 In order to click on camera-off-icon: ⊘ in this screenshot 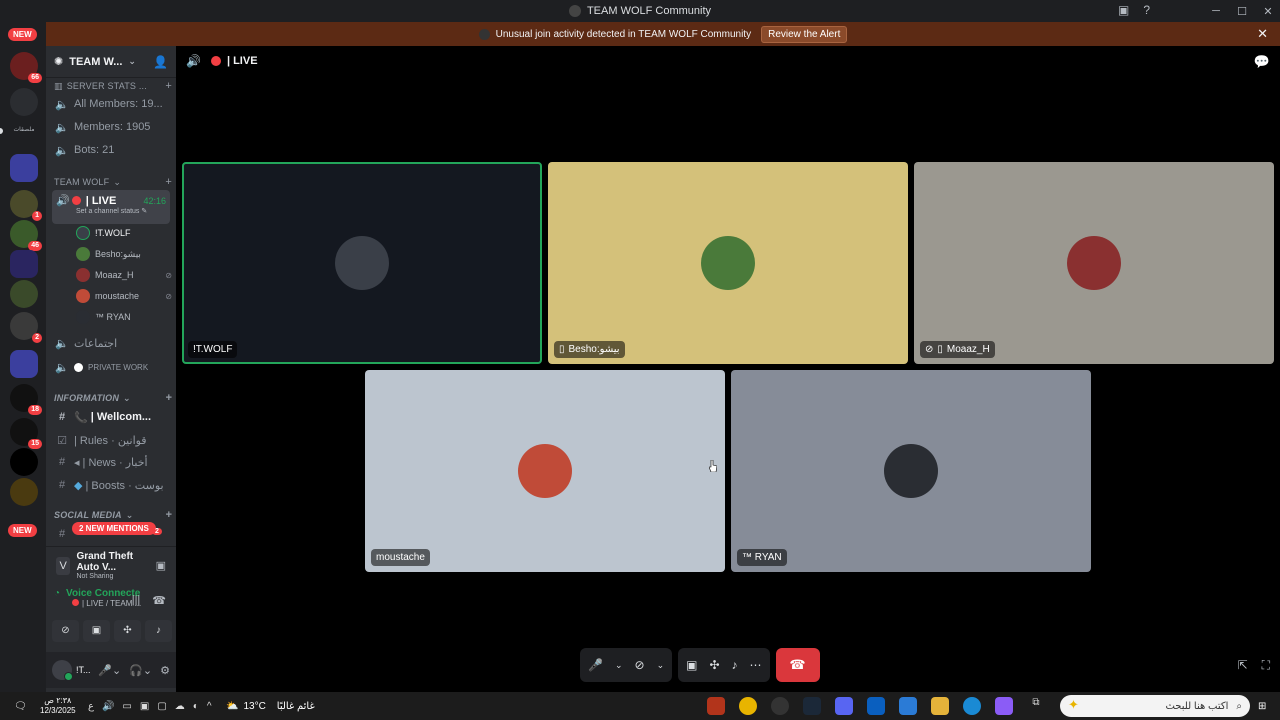, I will do `click(640, 665)`.